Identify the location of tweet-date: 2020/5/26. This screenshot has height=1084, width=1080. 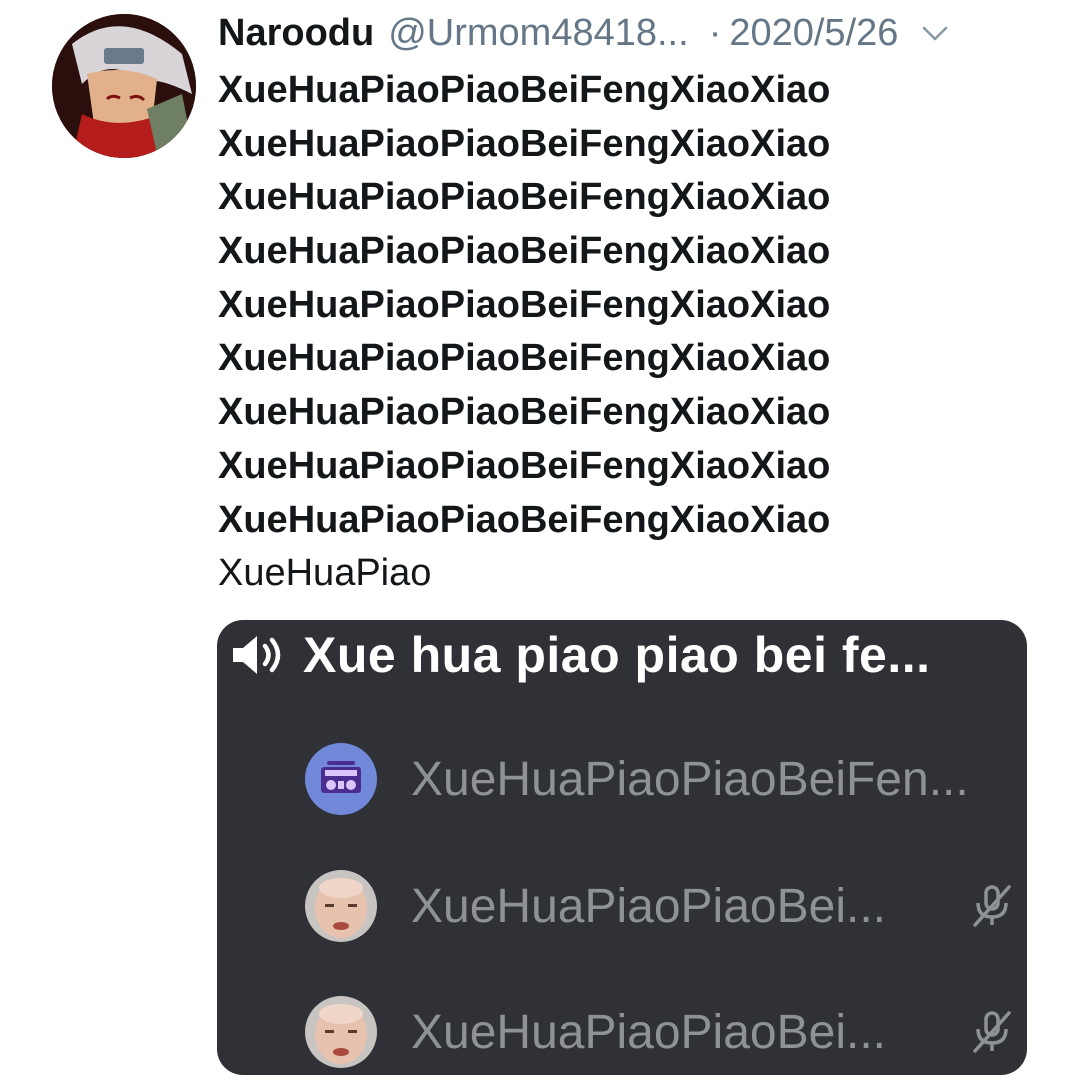
(813, 33).